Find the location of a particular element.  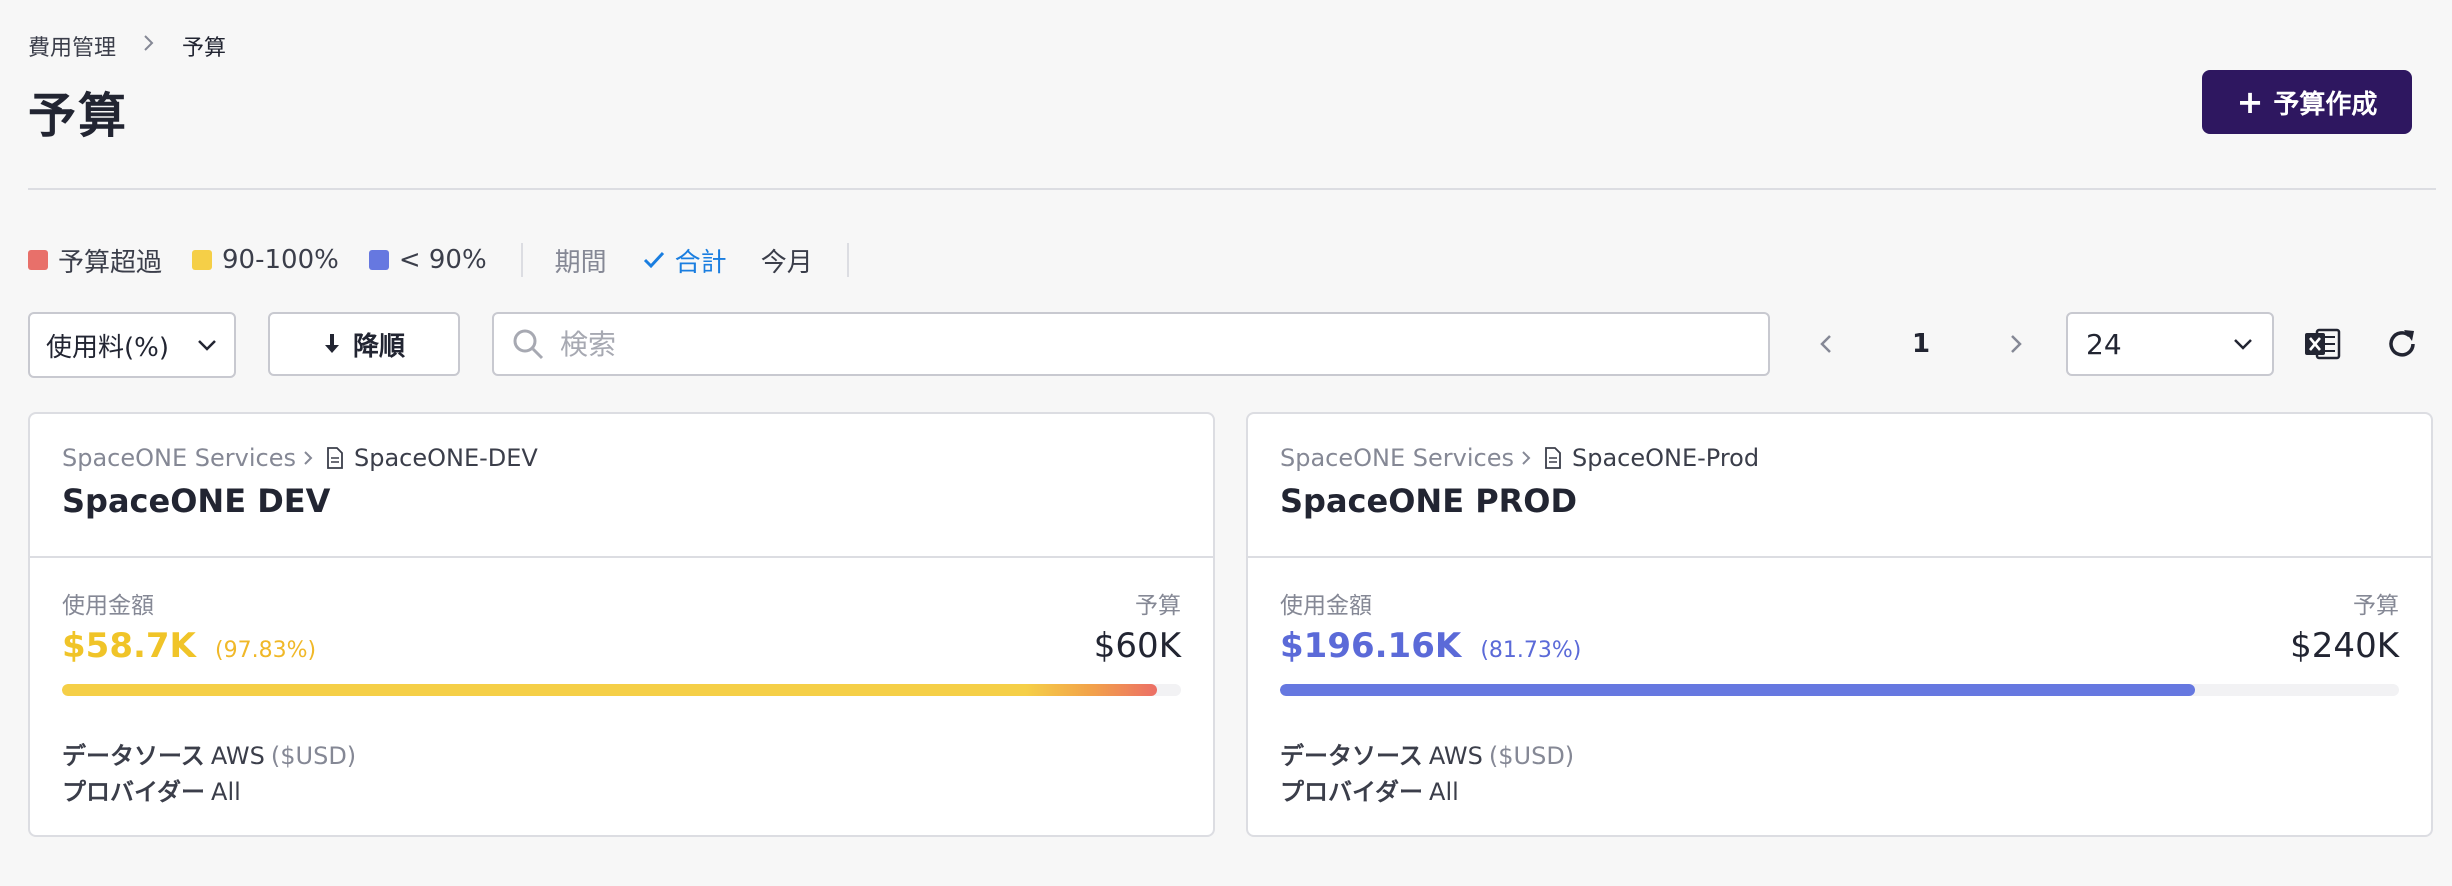

usage-percent: (97.83%) is located at coordinates (266, 650).